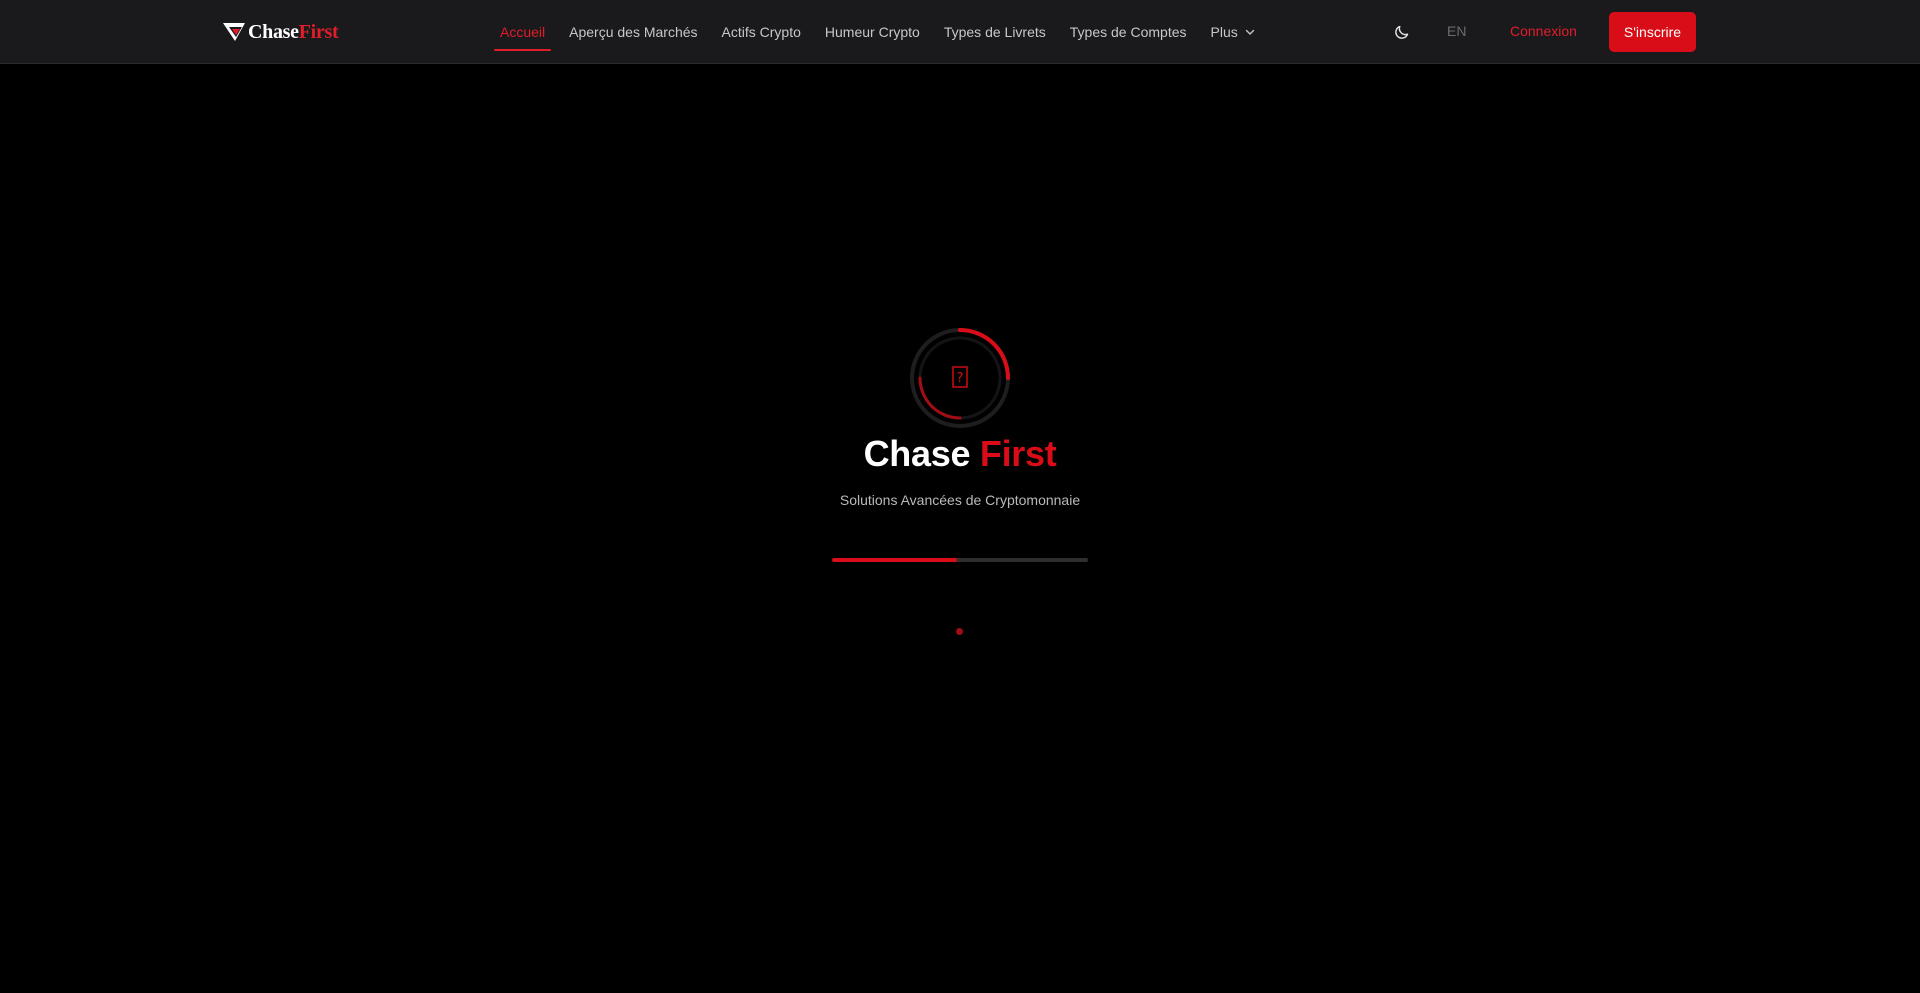 Image resolution: width=1920 pixels, height=993 pixels. What do you see at coordinates (917, 453) in the screenshot?
I see `title-word-chase: Chase` at bounding box center [917, 453].